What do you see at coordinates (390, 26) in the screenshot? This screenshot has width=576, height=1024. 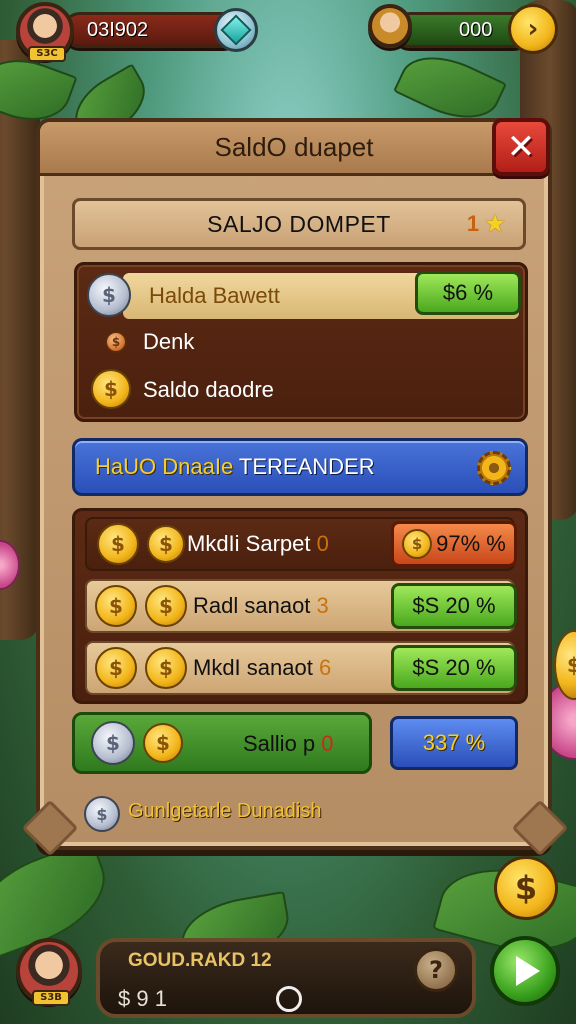 I see `character-icon` at bounding box center [390, 26].